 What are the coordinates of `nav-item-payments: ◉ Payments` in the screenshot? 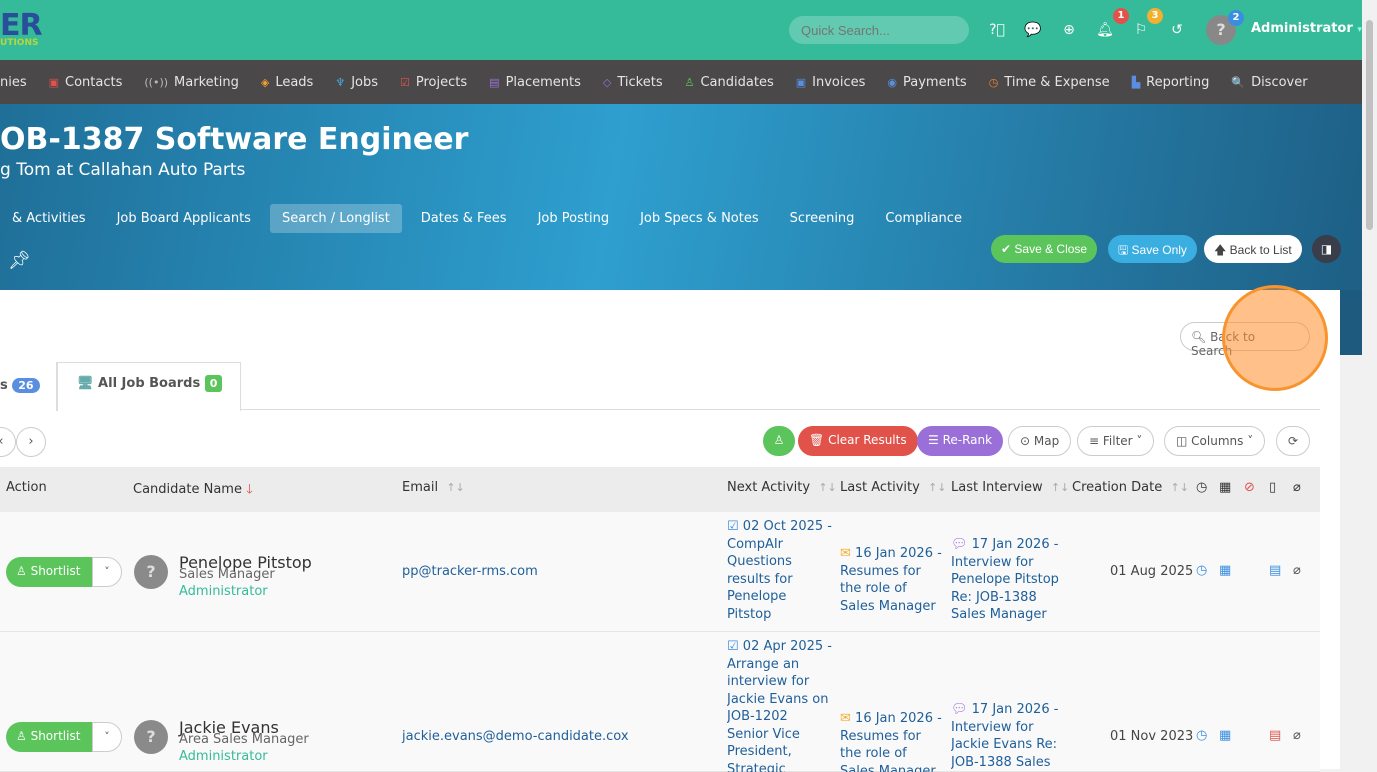 It's located at (926, 82).